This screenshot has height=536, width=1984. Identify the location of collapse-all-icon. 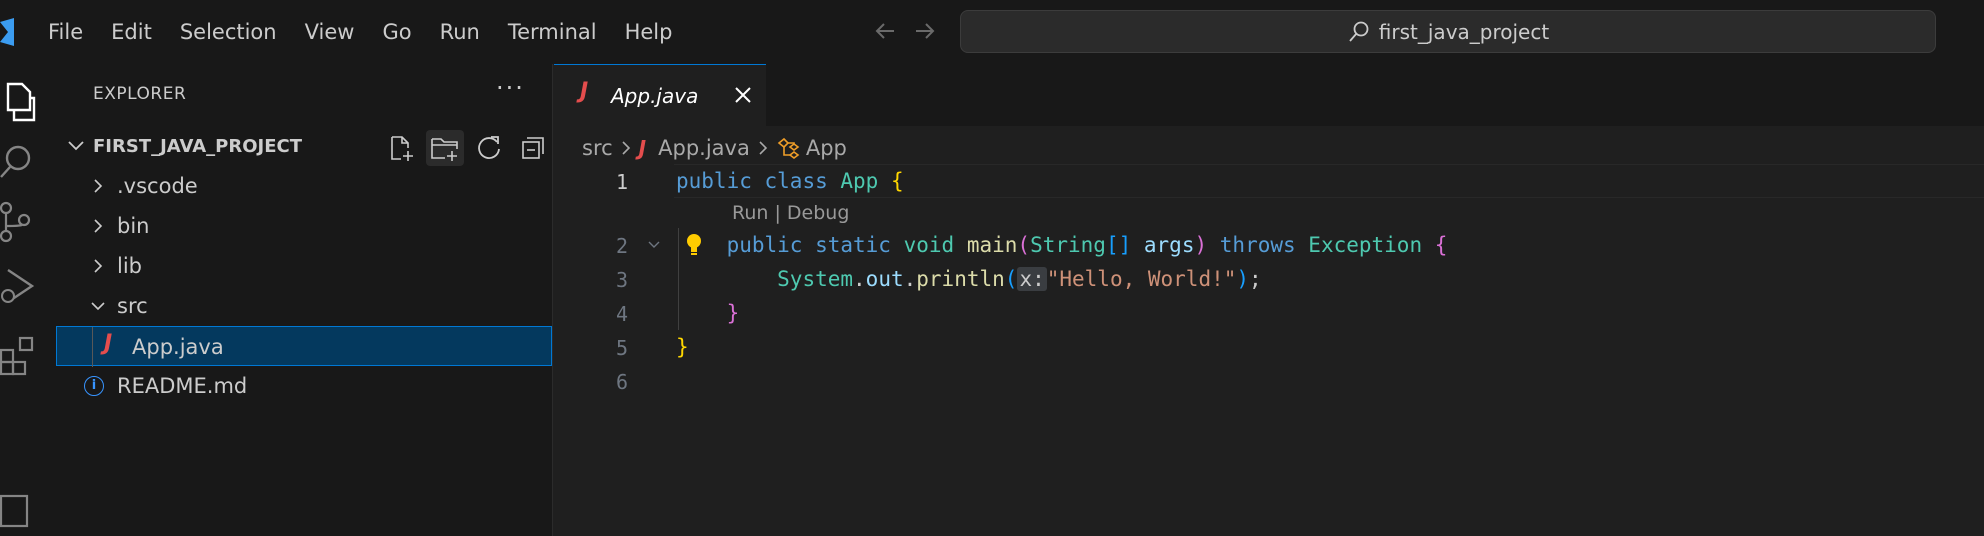
(533, 148).